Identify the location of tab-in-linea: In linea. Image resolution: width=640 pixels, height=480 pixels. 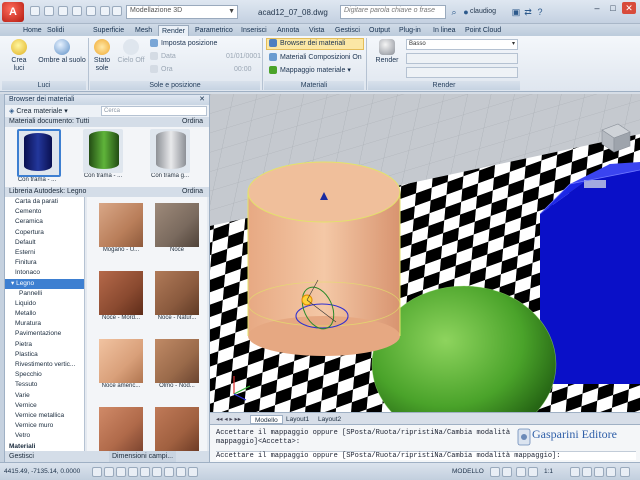
(444, 30).